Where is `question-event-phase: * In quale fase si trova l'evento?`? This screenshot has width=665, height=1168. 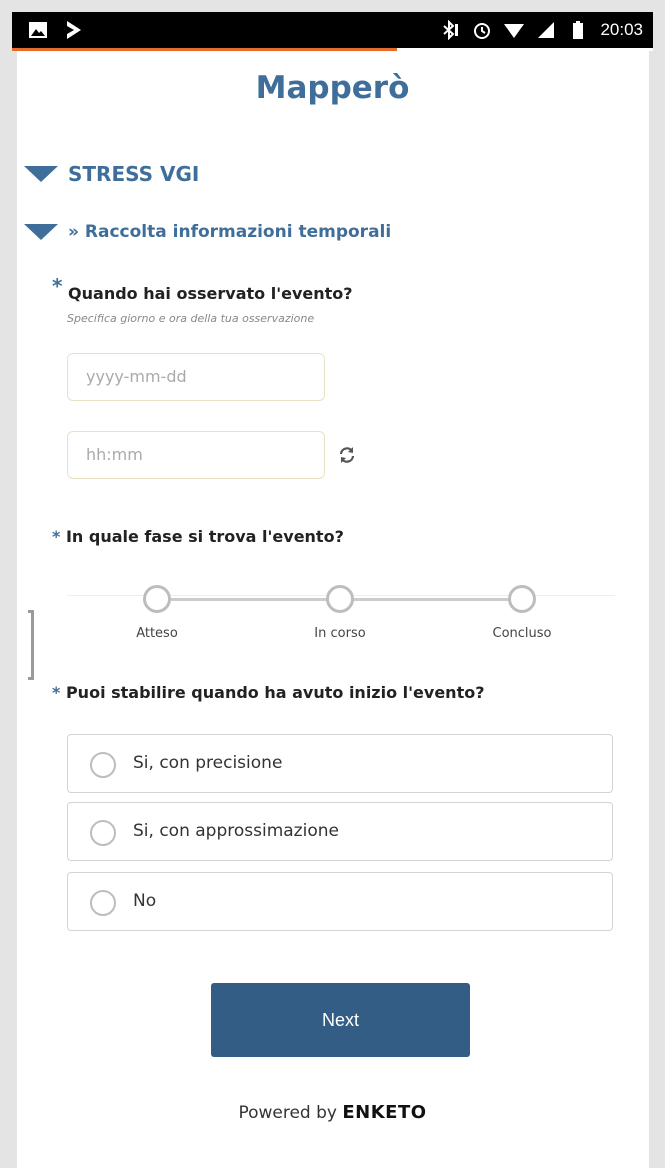 question-event-phase: * In quale fase si trova l'evento? is located at coordinates (198, 536).